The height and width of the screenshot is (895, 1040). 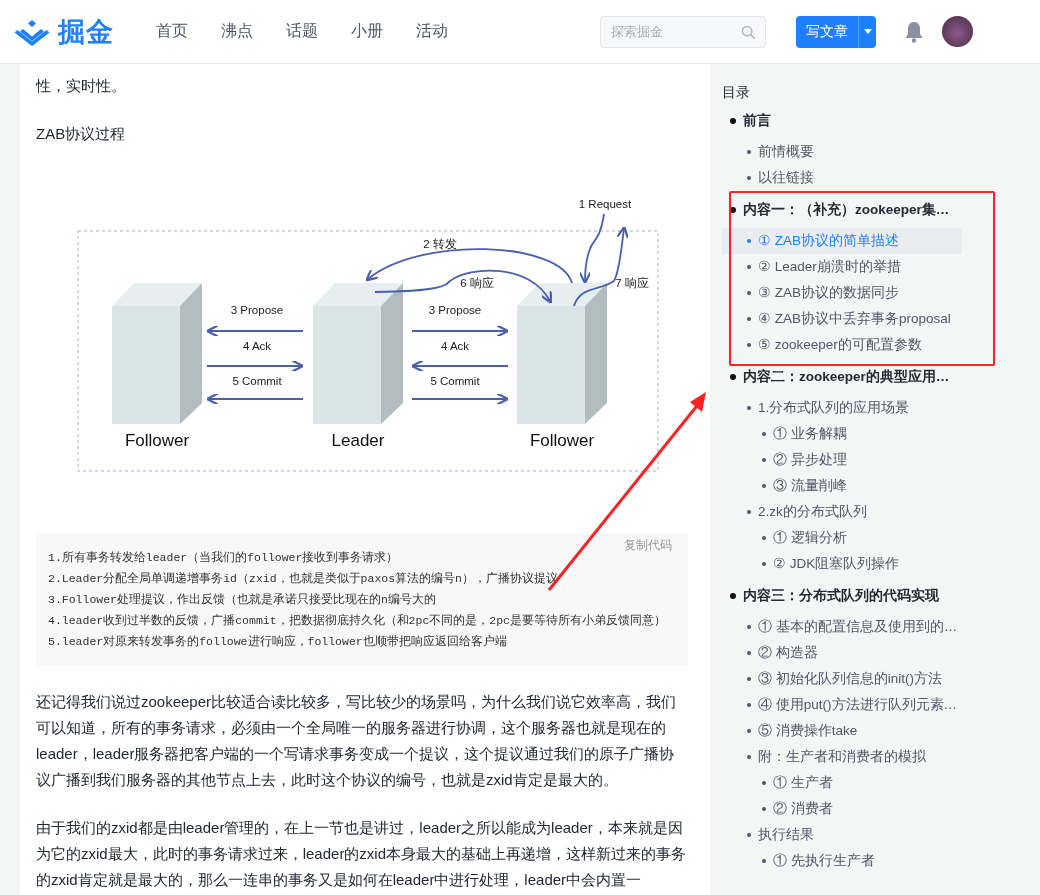 What do you see at coordinates (367, 31) in the screenshot?
I see `nav-link: 小册` at bounding box center [367, 31].